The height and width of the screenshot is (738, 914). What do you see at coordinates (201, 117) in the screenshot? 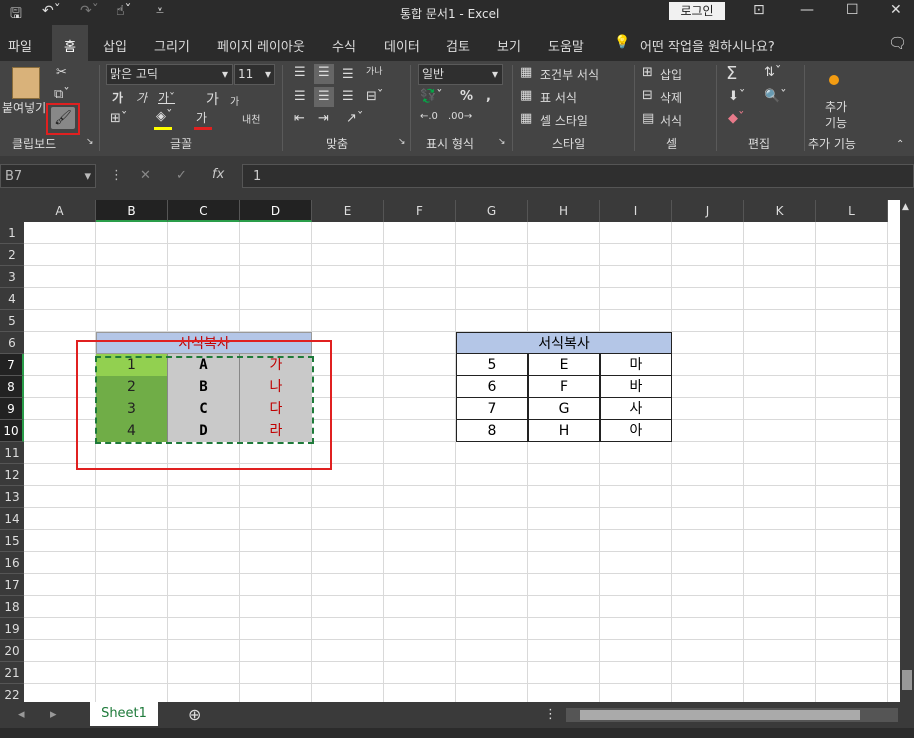
I see `font-color-button: 가` at bounding box center [201, 117].